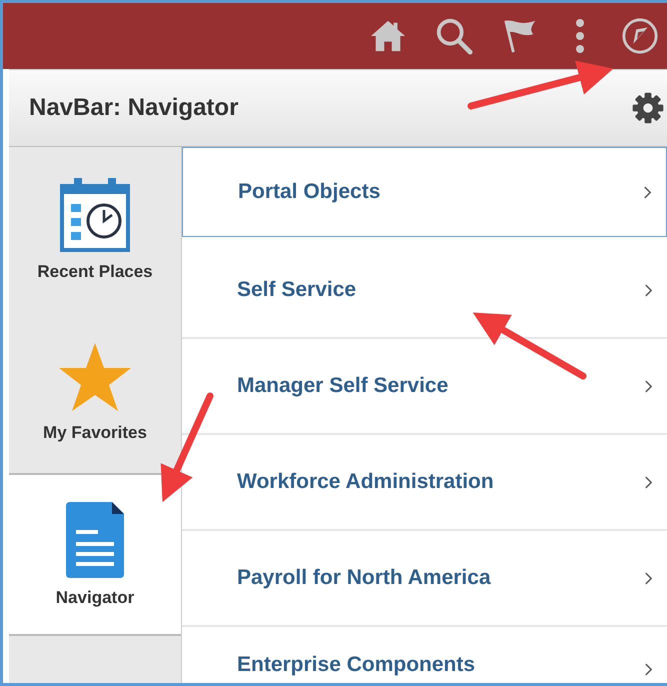 This screenshot has height=686, width=667. Describe the element at coordinates (356, 665) in the screenshot. I see `menu-label: Enterprise Components` at that location.